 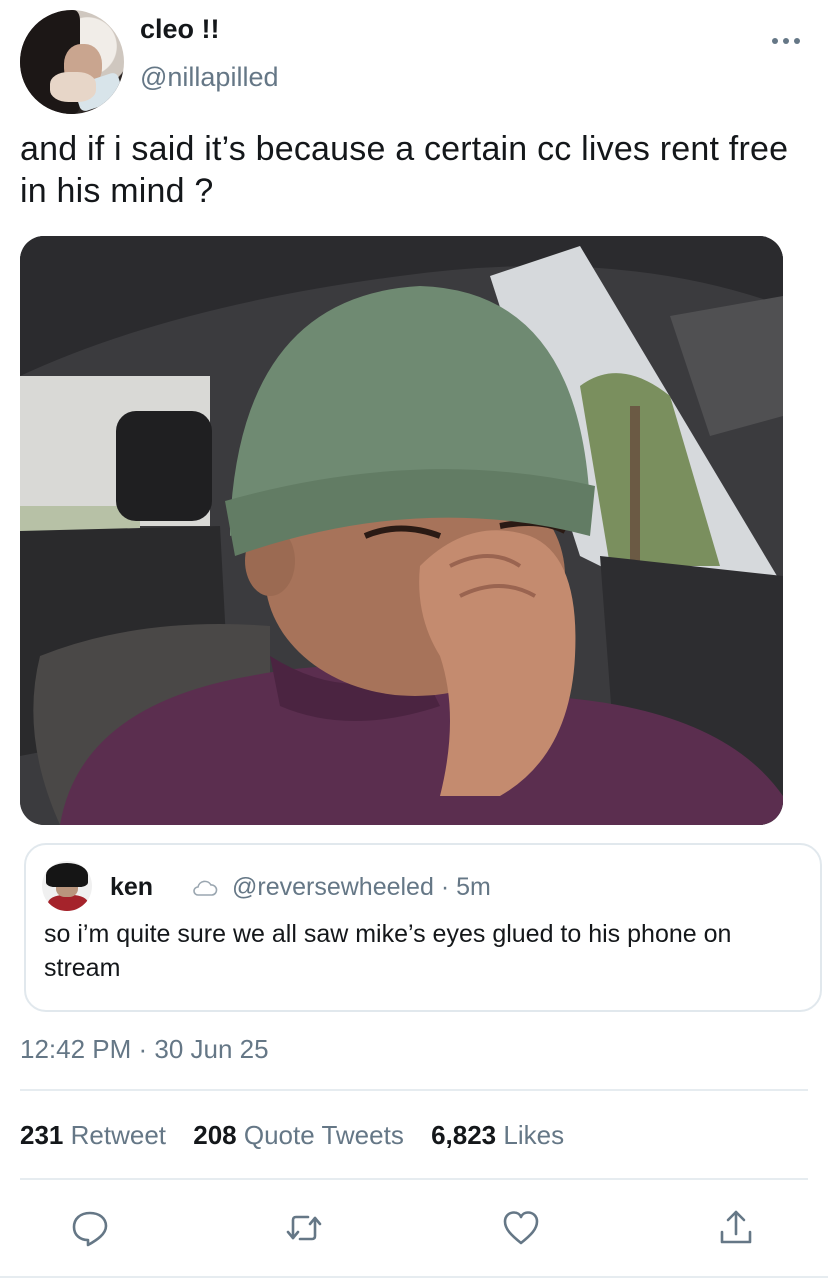 What do you see at coordinates (786, 41) in the screenshot?
I see `more-dots-icon` at bounding box center [786, 41].